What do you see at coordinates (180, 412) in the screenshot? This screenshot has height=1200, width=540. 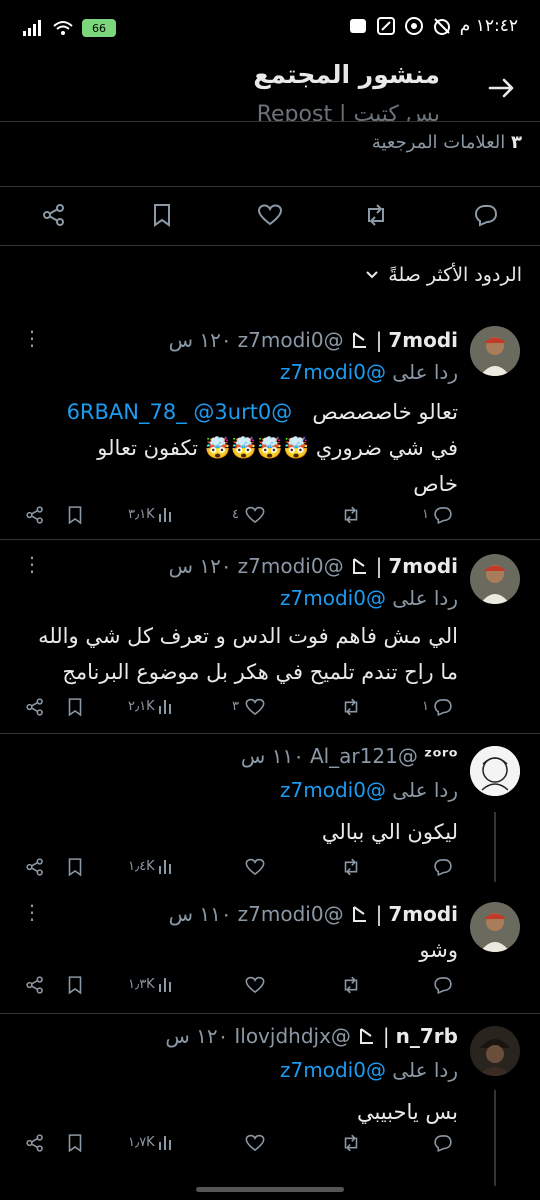 I see `reply-mentions: @6RBAN_78_ @3urt0` at bounding box center [180, 412].